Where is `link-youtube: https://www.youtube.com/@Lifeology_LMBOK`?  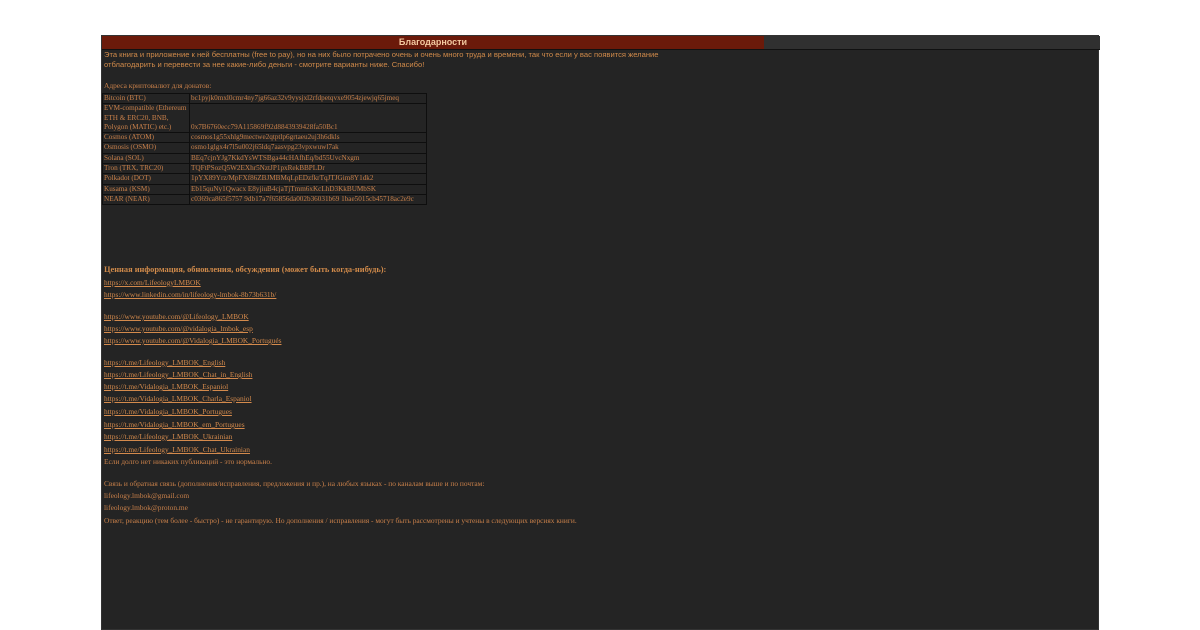
link-youtube: https://www.youtube.com/@Lifeology_LMBOK is located at coordinates (176, 317).